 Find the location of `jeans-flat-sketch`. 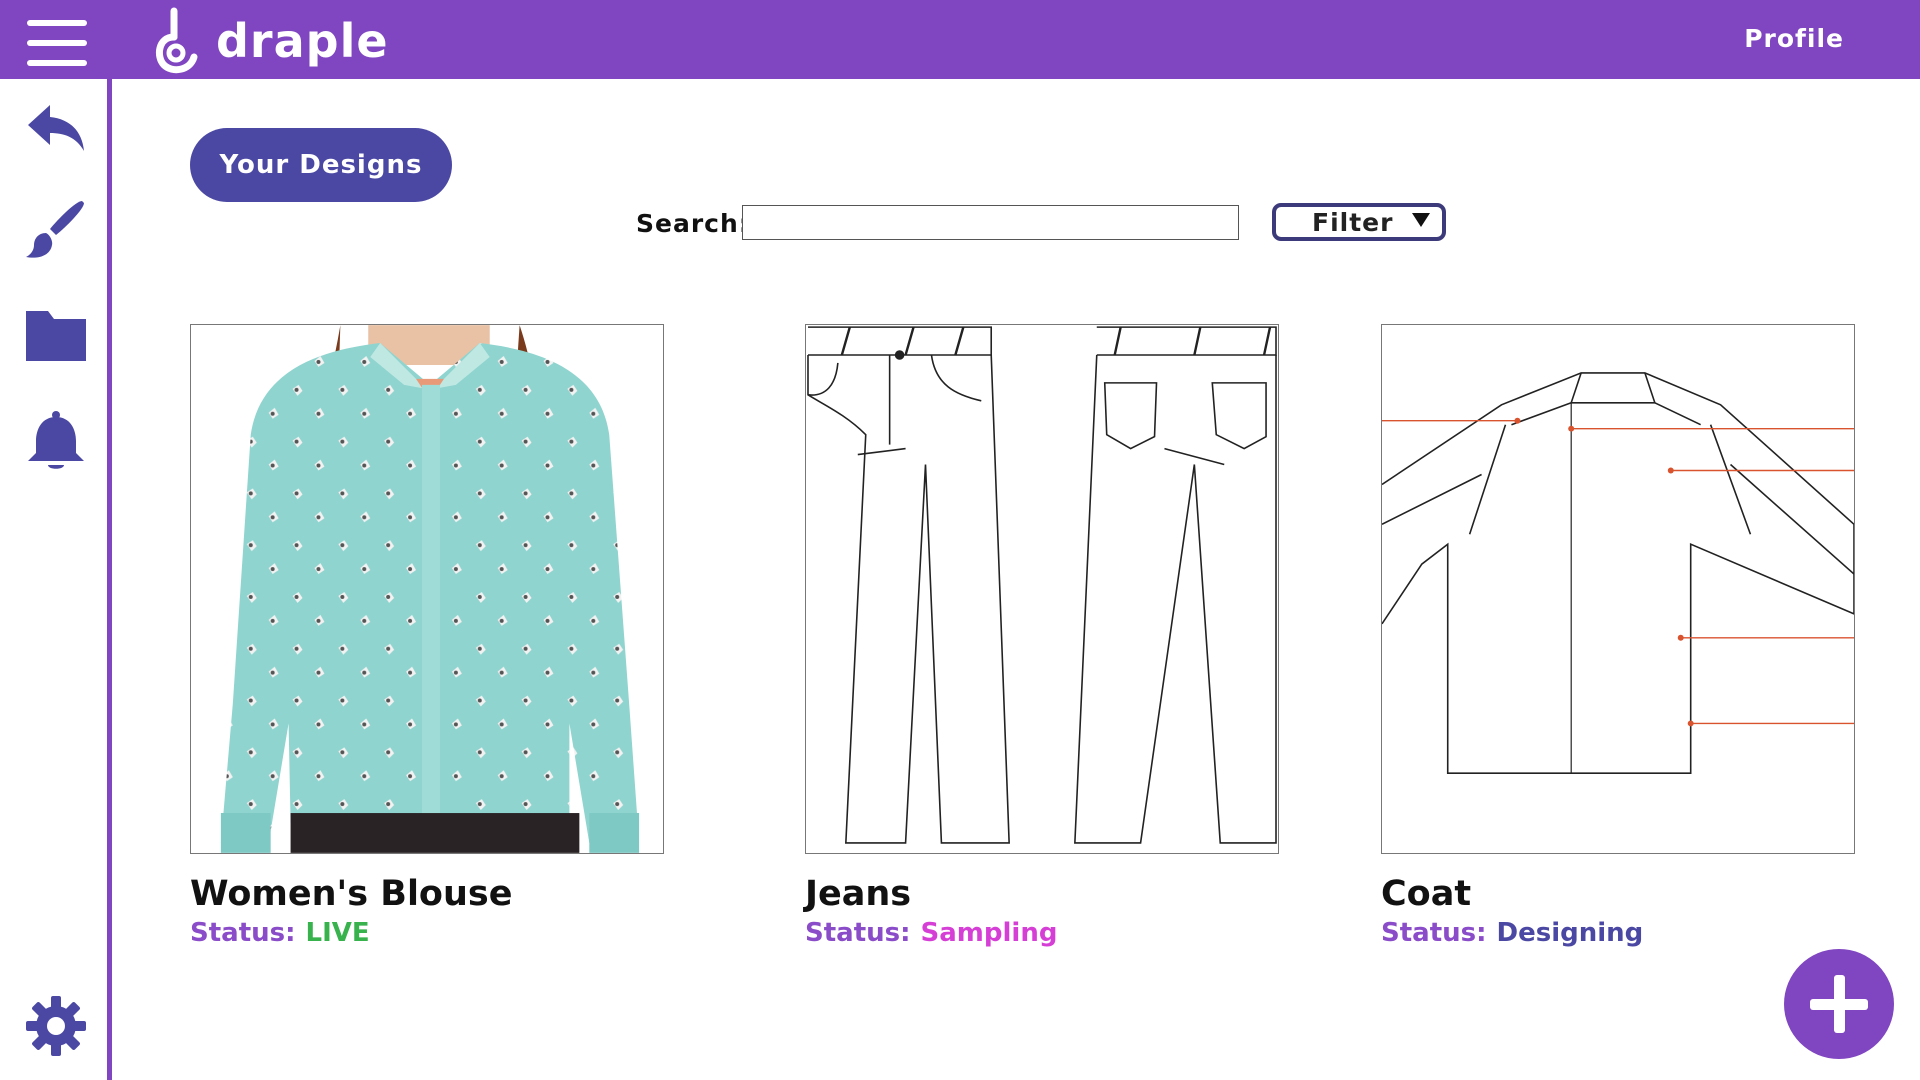

jeans-flat-sketch is located at coordinates (1042, 589).